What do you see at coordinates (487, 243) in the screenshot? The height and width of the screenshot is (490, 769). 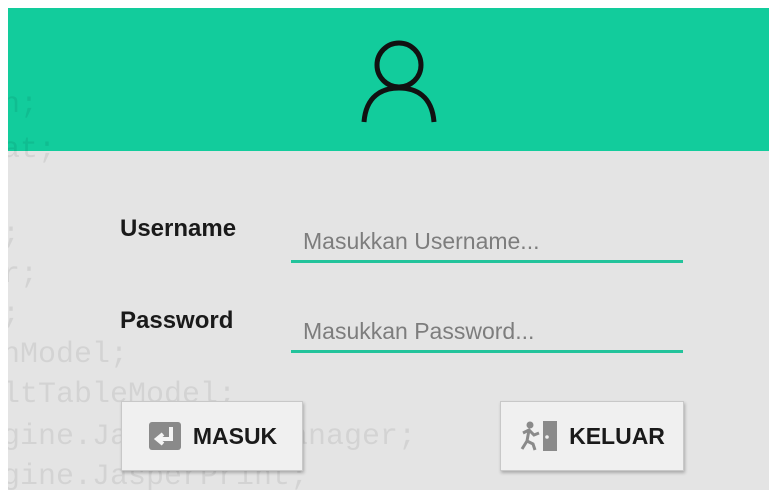 I see `username-input` at bounding box center [487, 243].